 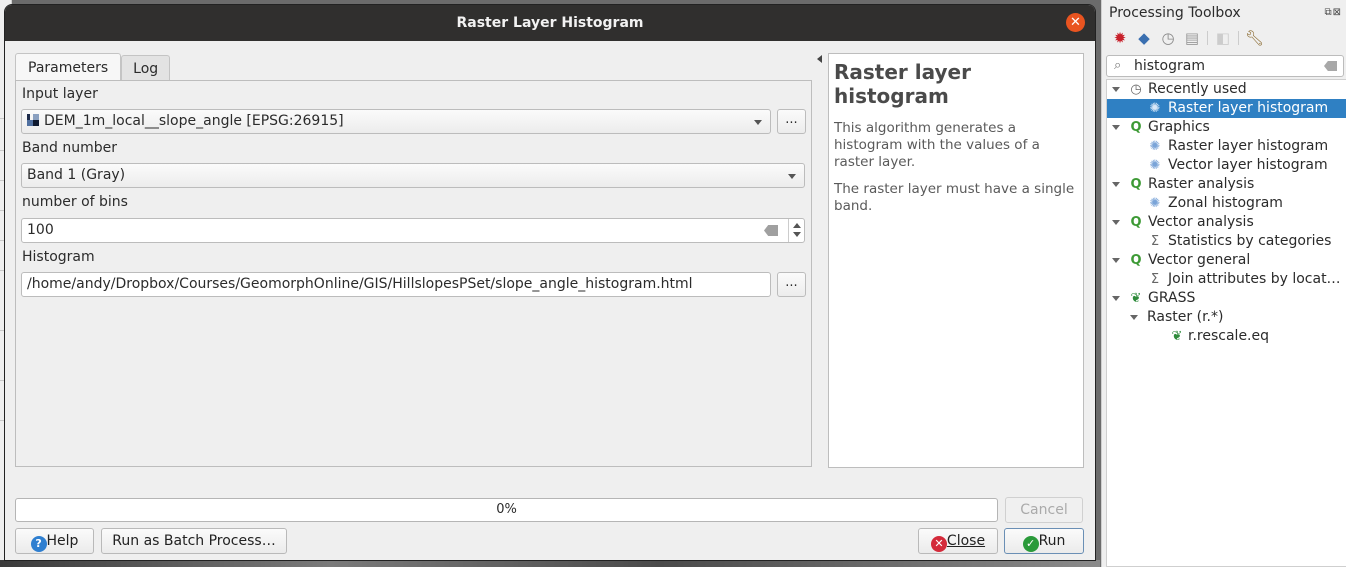 I want to click on python-icon: ◆, so click(x=1144, y=38).